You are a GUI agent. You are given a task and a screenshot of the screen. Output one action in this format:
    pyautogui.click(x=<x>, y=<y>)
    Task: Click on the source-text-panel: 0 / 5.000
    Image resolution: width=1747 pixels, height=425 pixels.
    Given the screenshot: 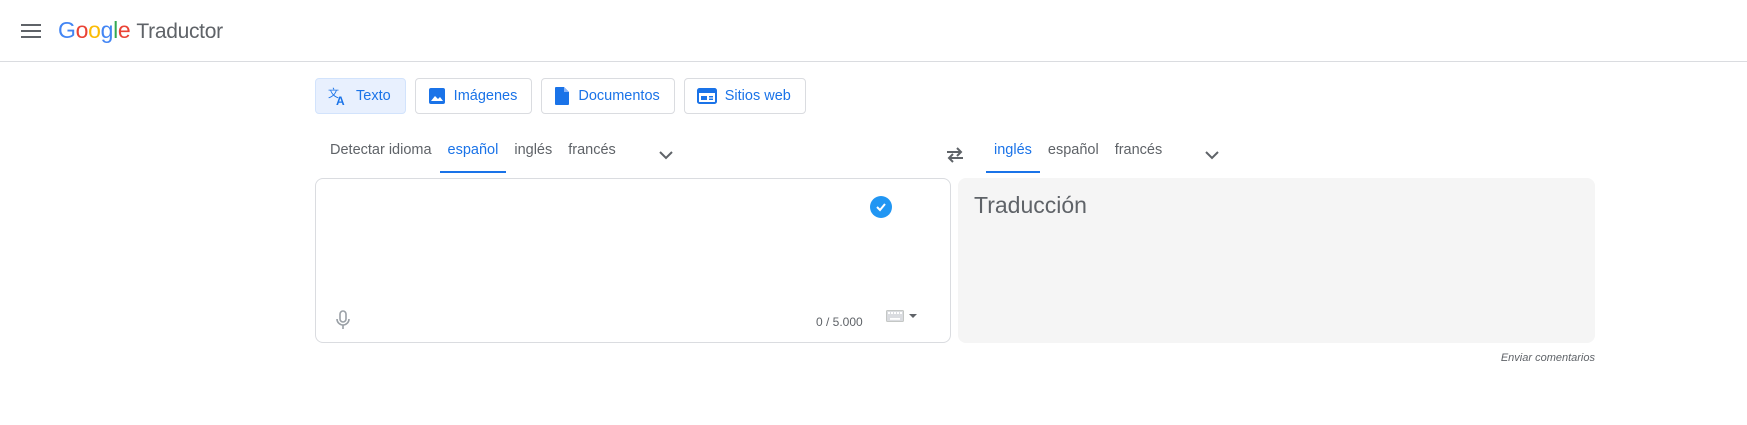 What is the action you would take?
    pyautogui.click(x=633, y=260)
    